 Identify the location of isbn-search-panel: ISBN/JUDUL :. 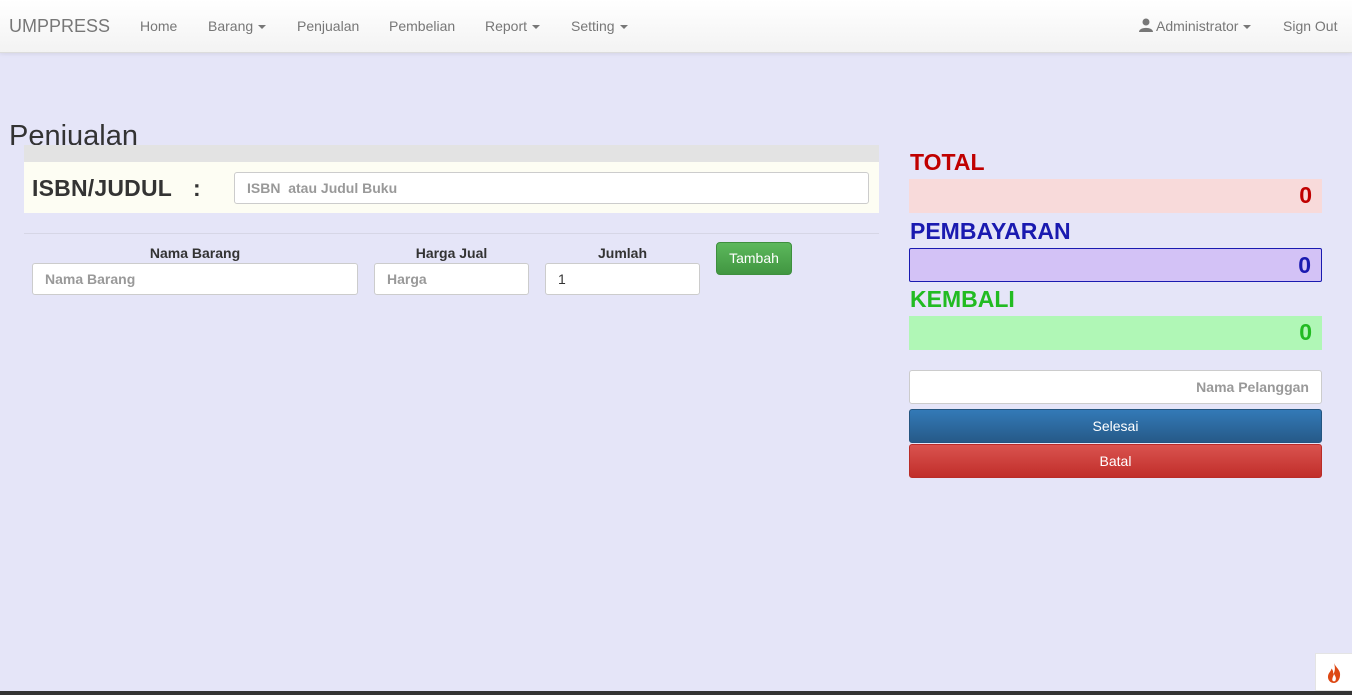
(451, 179).